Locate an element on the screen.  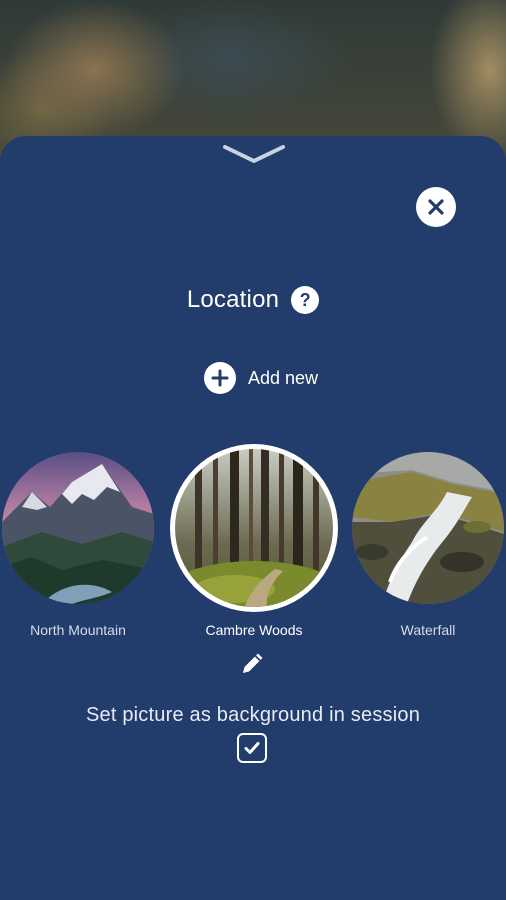
mountain-photo is located at coordinates (78, 528).